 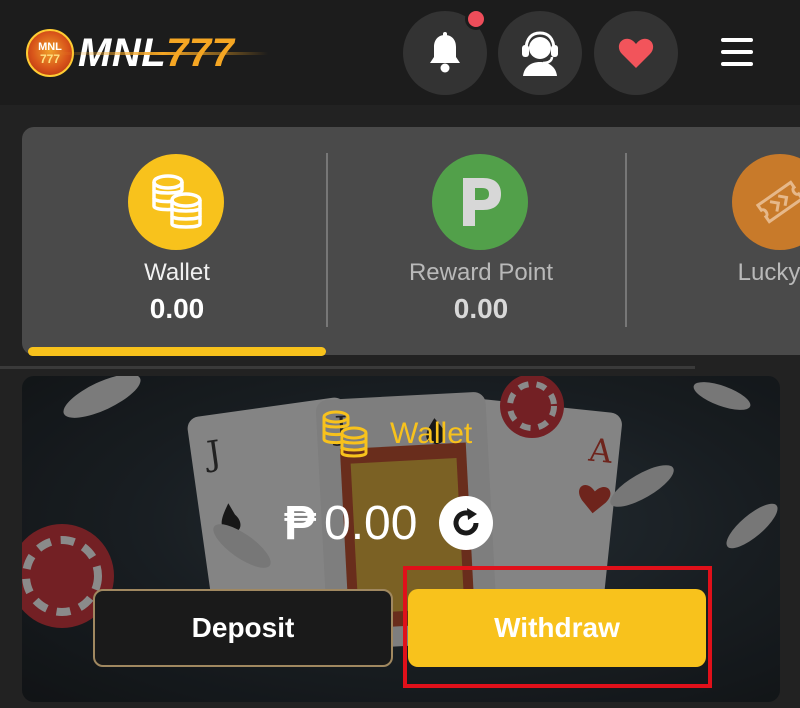 I want to click on hamburger-menu-button, so click(x=737, y=52).